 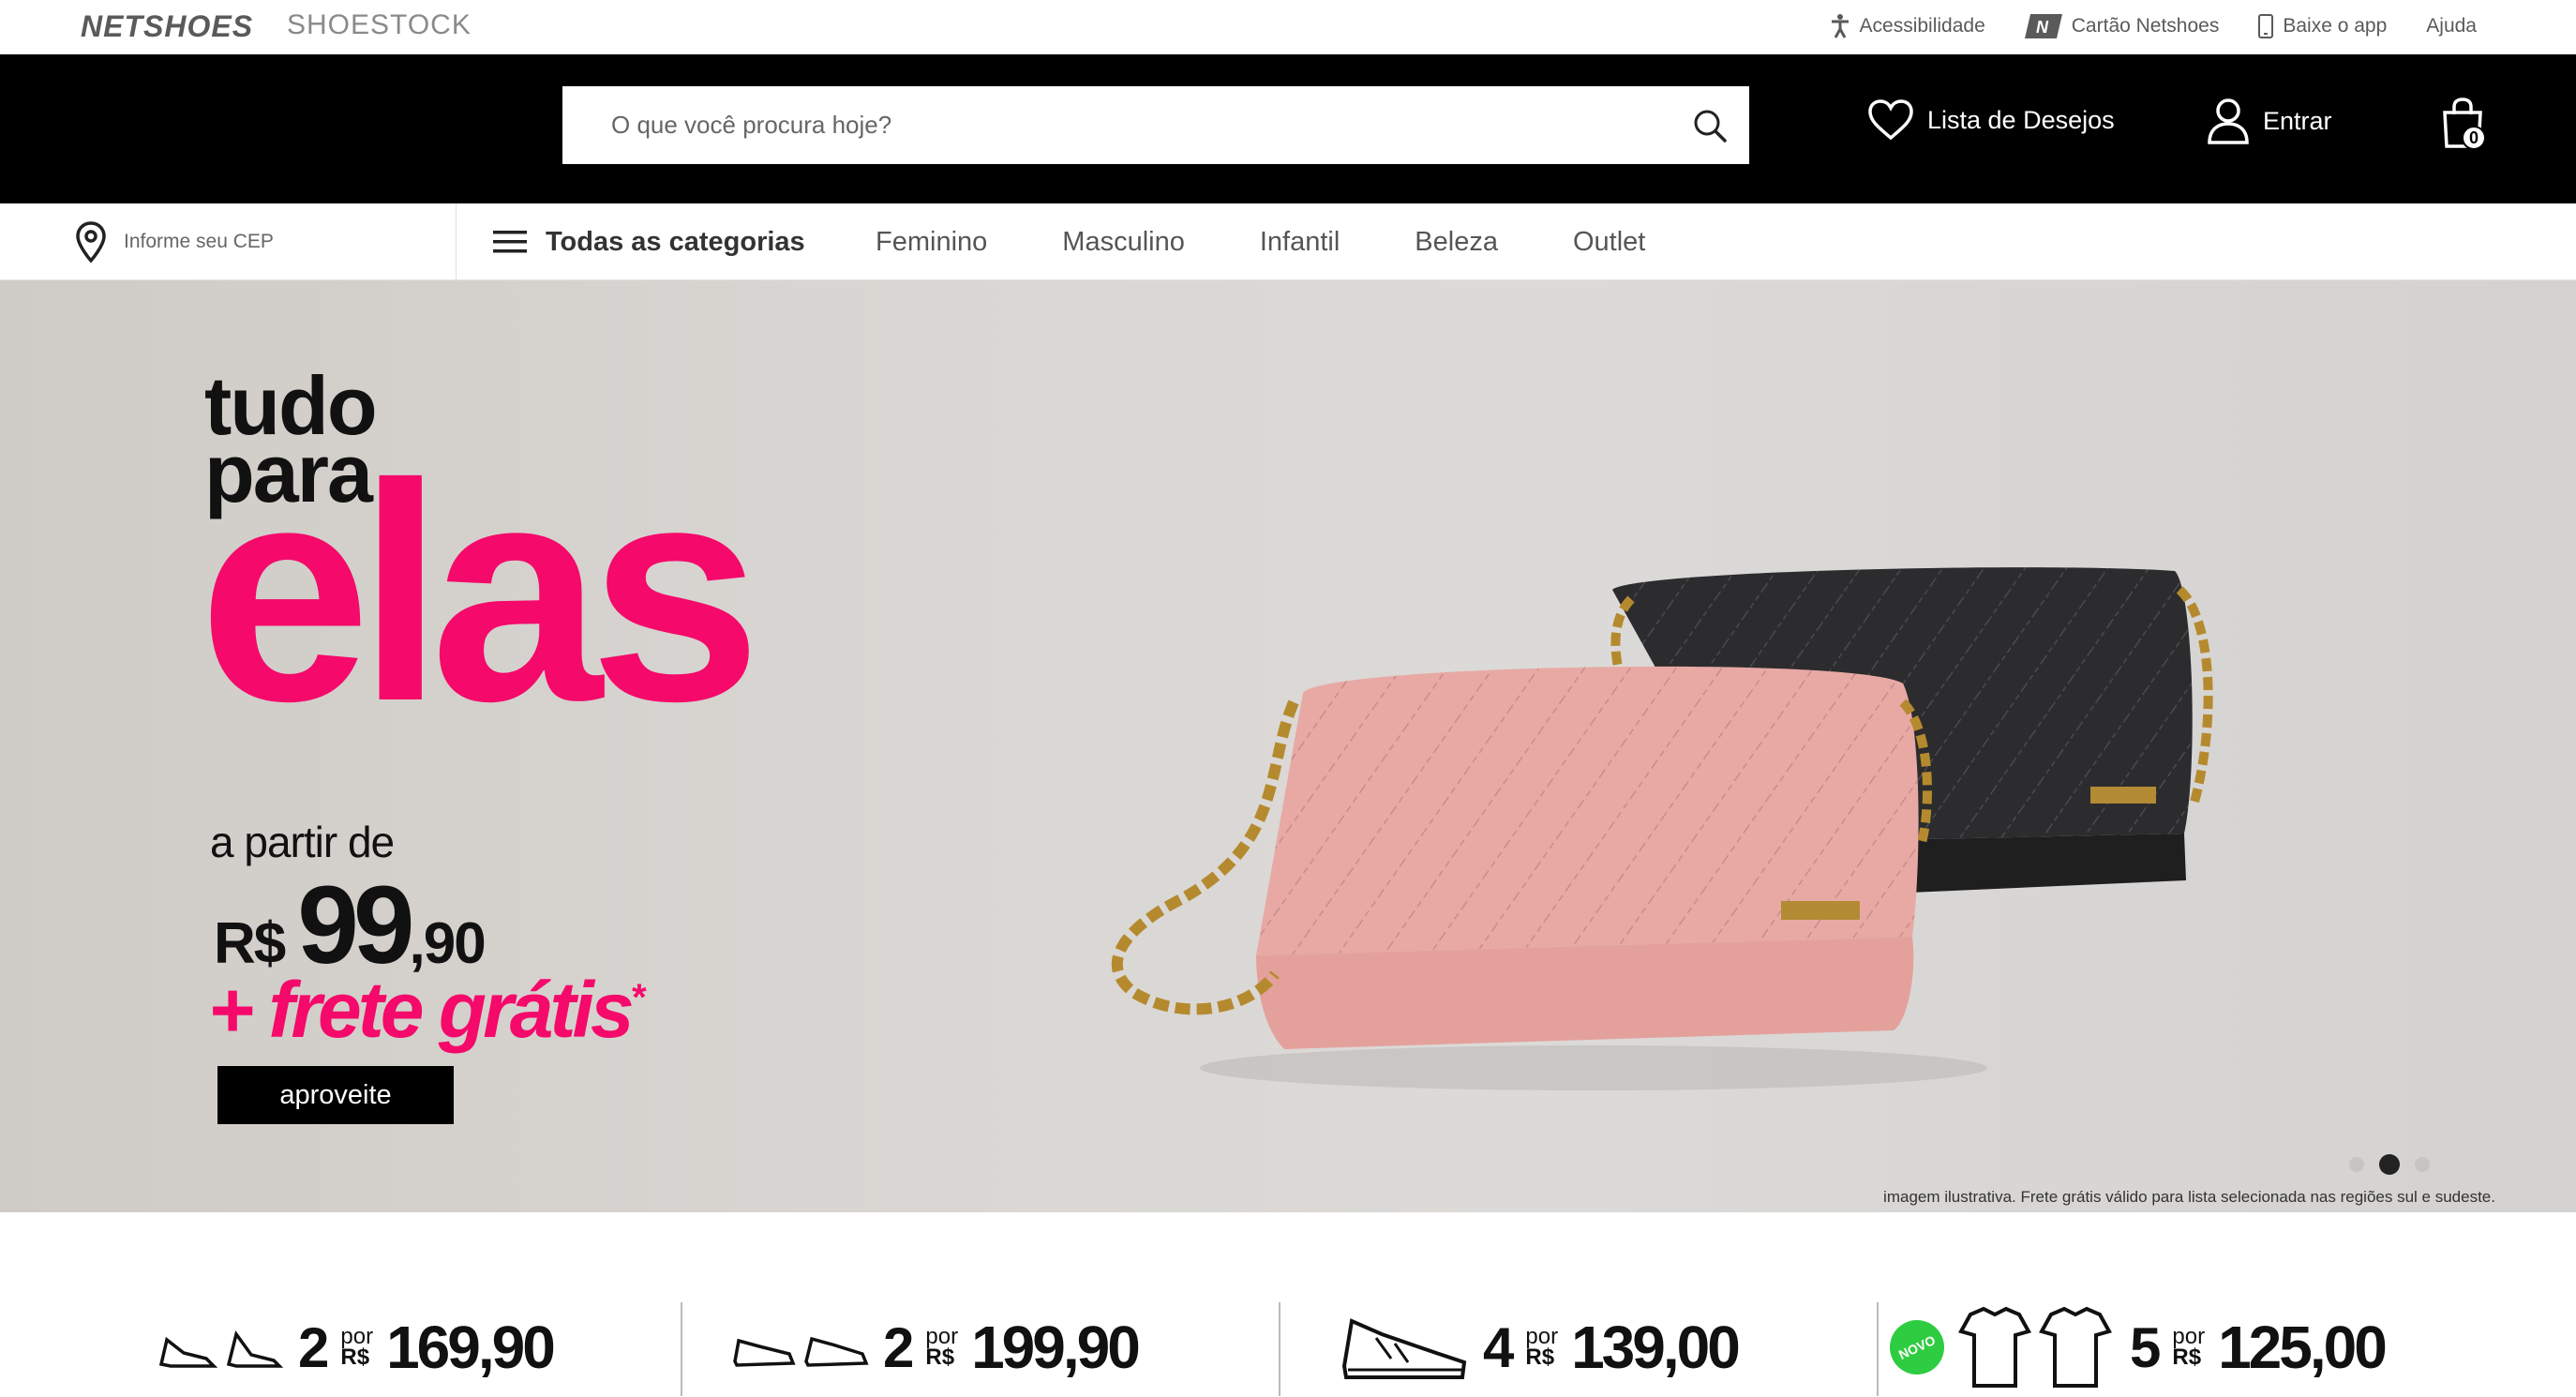 I want to click on promo-heels: 2 por R$ 169,90, so click(x=357, y=1347).